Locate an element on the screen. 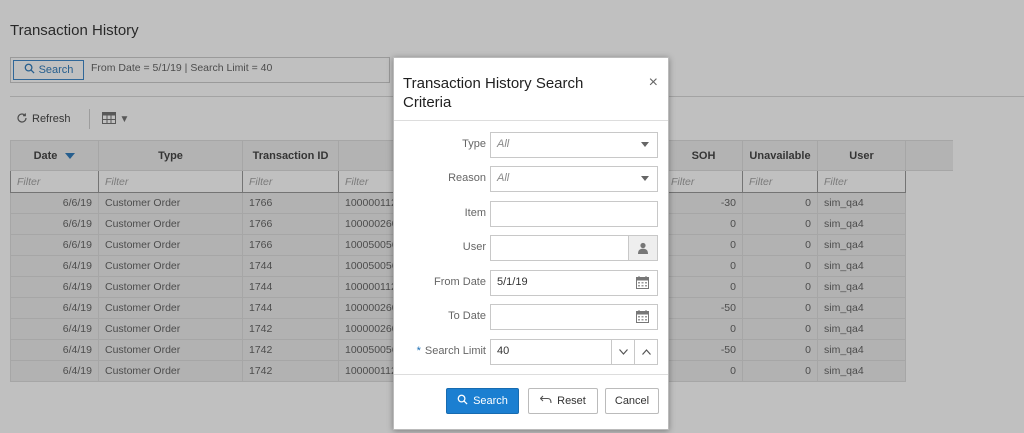 The image size is (1024, 433). reason-row: Reason All is located at coordinates (531, 179).